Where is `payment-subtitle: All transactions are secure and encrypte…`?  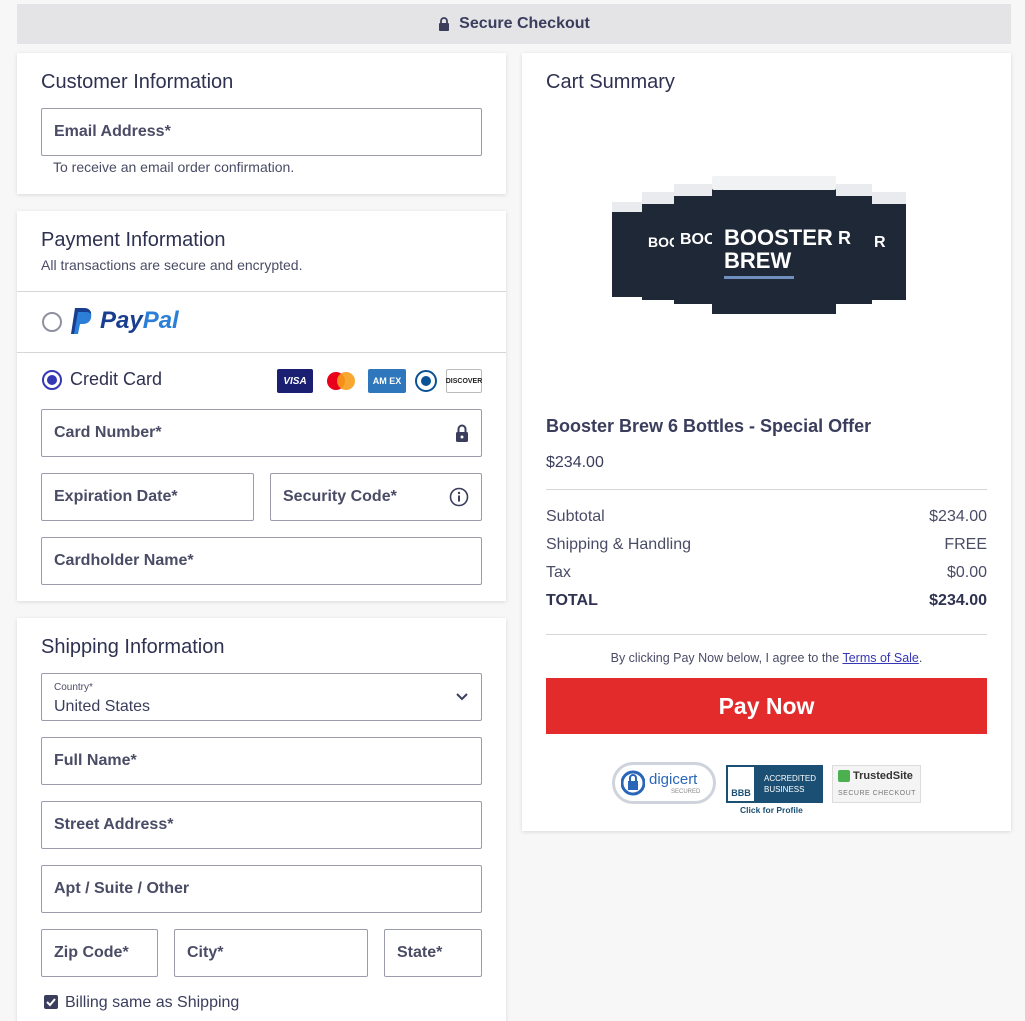 payment-subtitle: All transactions are secure and encrypte… is located at coordinates (172, 265).